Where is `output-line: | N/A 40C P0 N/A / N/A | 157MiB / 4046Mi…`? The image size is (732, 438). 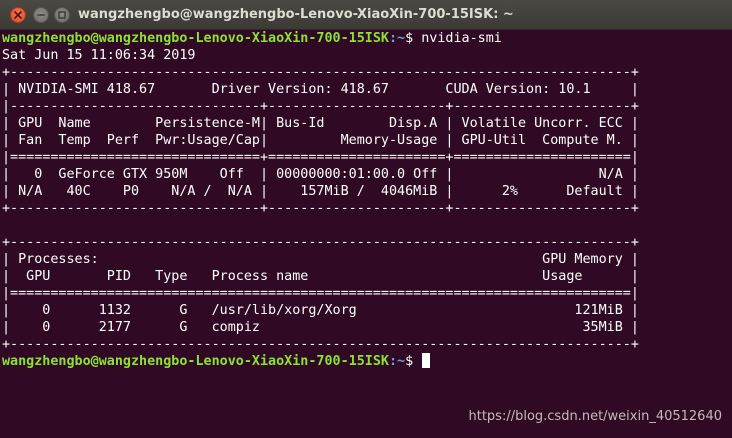
output-line: | N/A 40C P0 N/A / N/A | 157MiB / 4046Mi… is located at coordinates (320, 191).